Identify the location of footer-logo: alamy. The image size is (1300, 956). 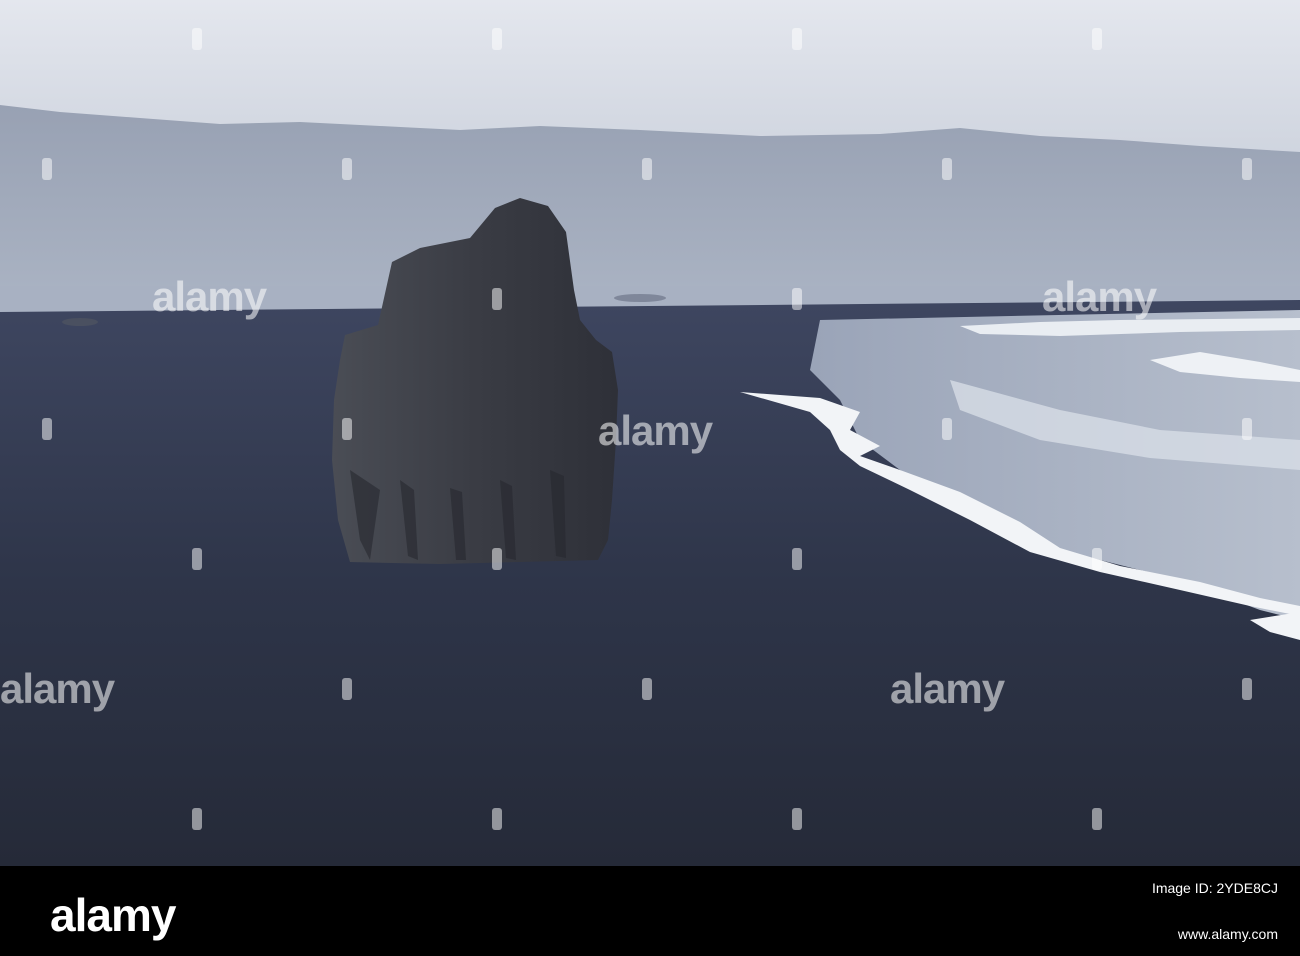
(113, 915).